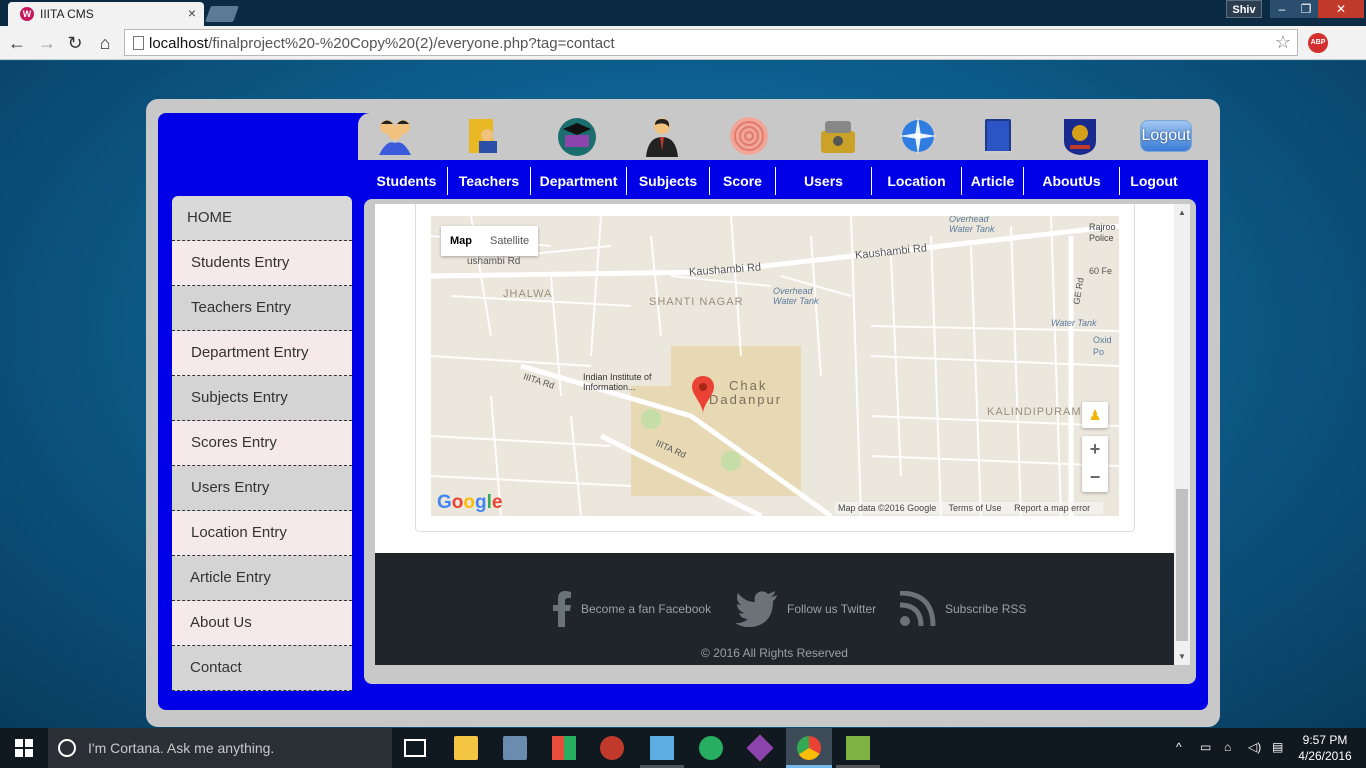 The width and height of the screenshot is (1366, 768). What do you see at coordinates (1074, 323) in the screenshot?
I see `map-label-water: Water Tank` at bounding box center [1074, 323].